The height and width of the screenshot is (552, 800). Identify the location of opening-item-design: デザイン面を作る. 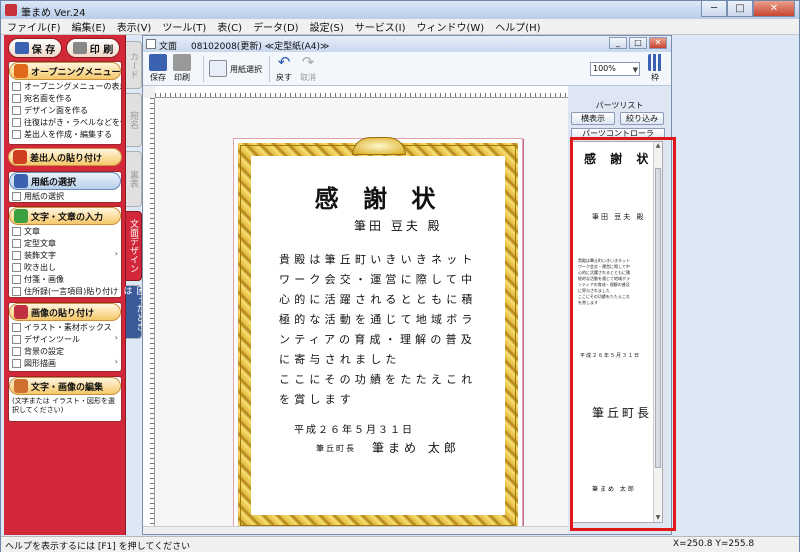
(65, 110).